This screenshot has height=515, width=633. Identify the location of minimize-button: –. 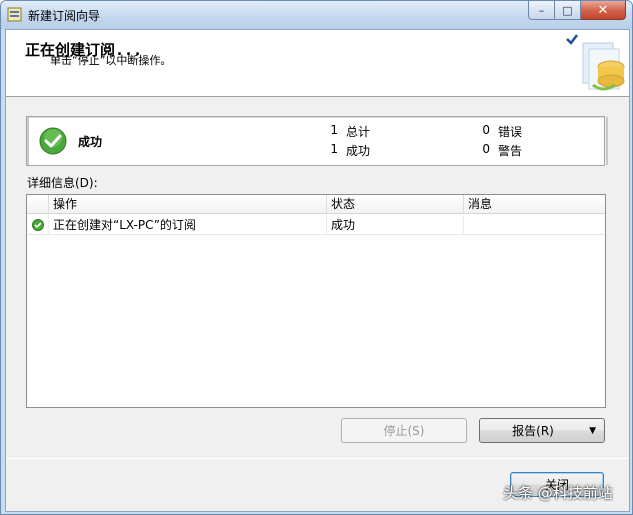
(541, 10).